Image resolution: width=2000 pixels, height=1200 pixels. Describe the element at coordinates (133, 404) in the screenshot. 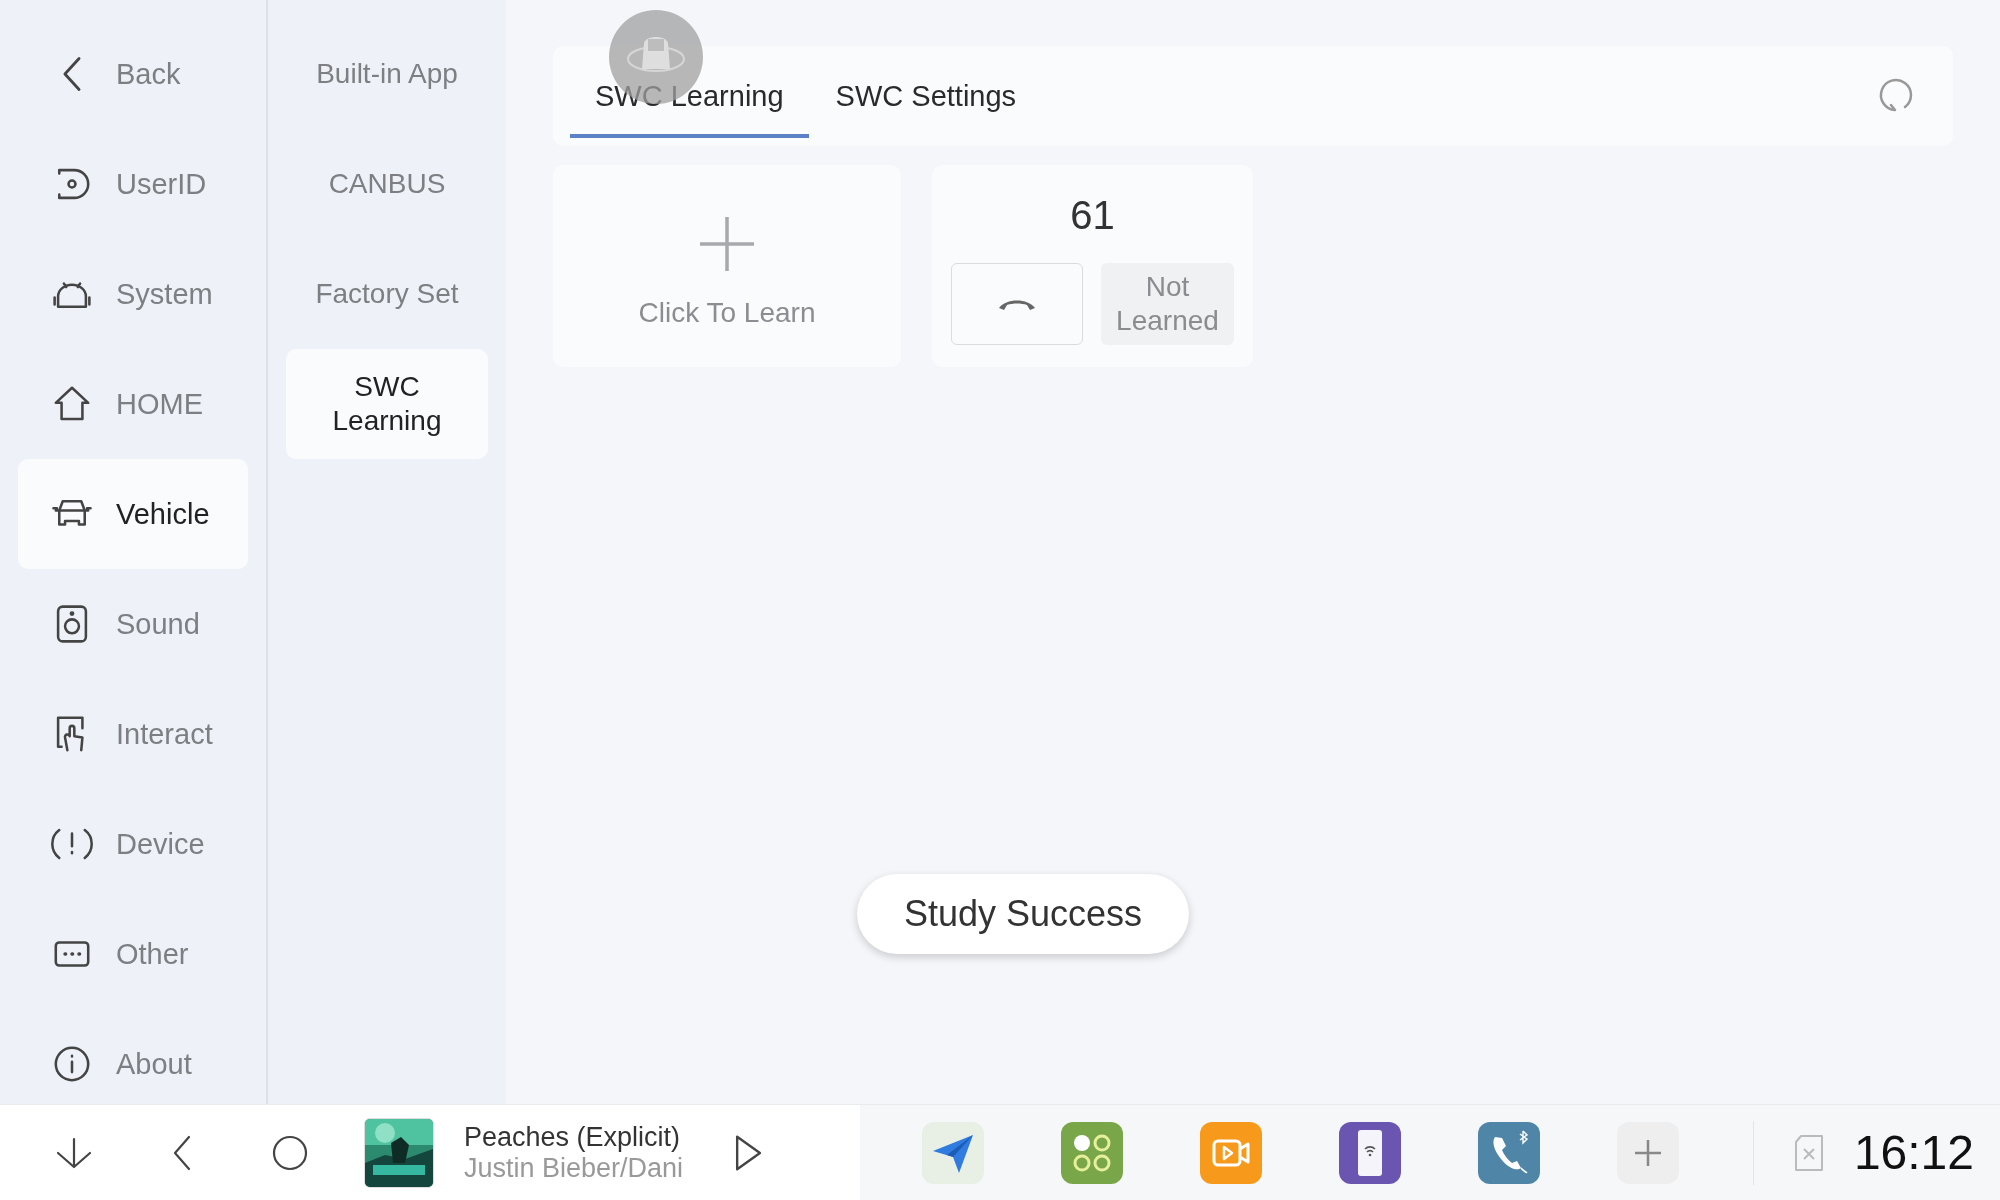

I see `nav-item: HOME` at that location.